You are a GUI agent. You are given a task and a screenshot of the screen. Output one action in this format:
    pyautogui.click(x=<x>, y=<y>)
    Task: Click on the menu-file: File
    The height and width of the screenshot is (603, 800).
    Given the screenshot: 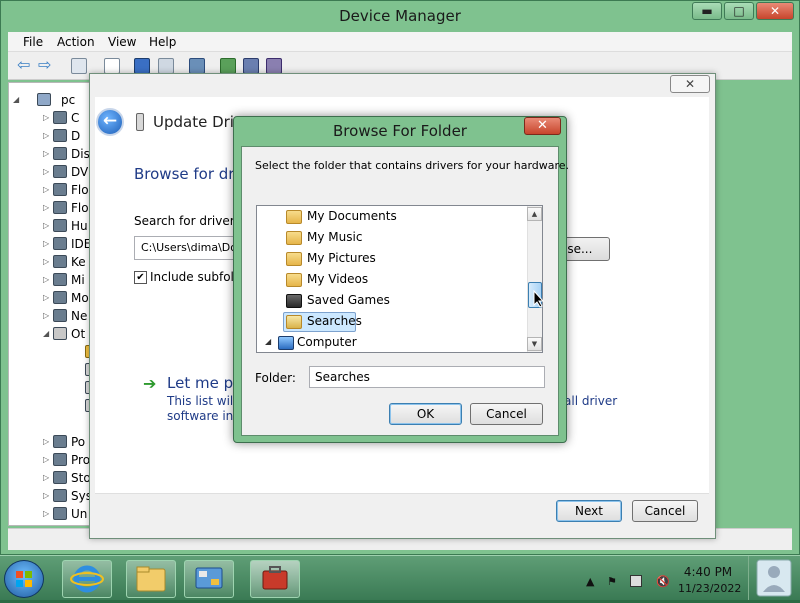 What is the action you would take?
    pyautogui.click(x=33, y=42)
    